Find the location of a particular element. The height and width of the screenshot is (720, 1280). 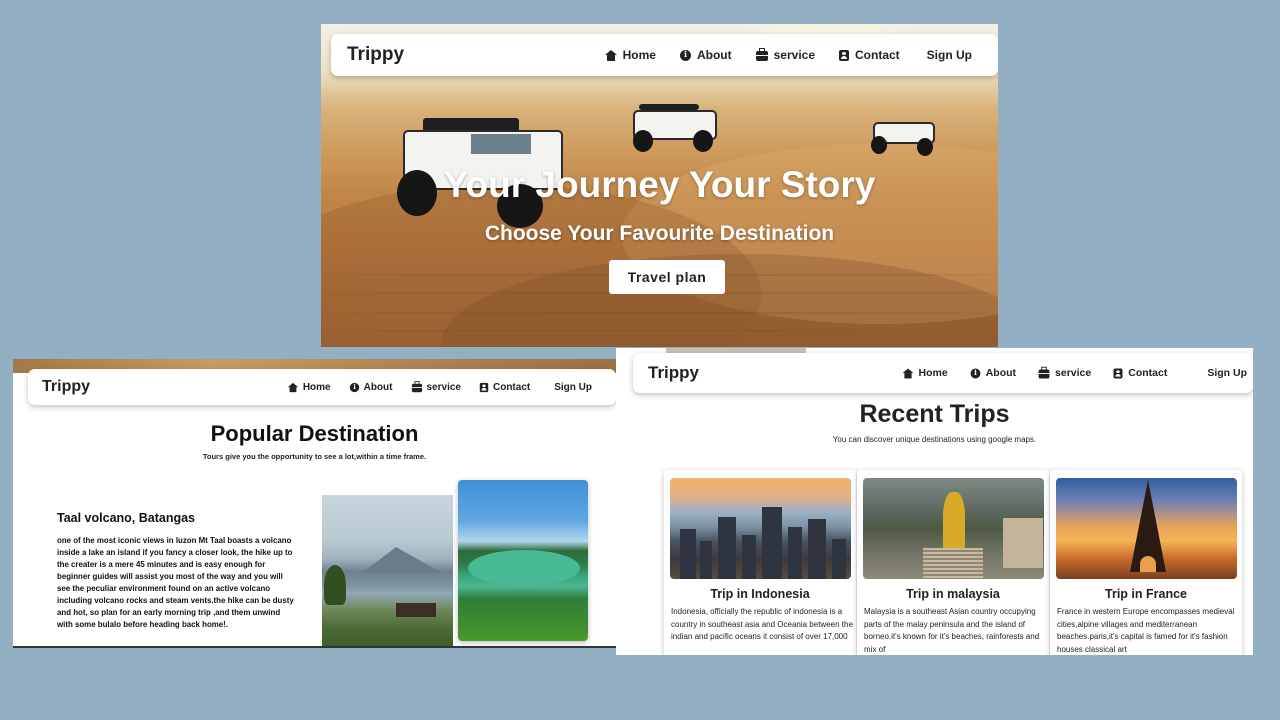

taal-crater-lake-image is located at coordinates (523, 560).